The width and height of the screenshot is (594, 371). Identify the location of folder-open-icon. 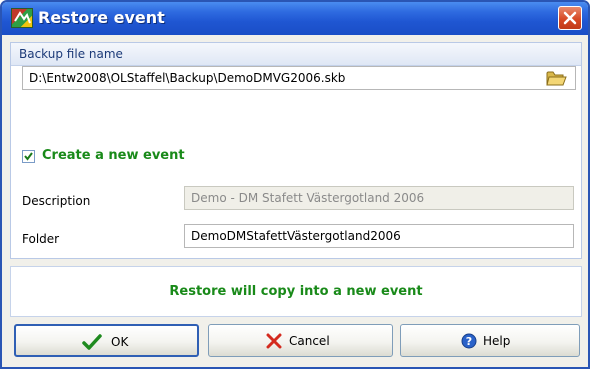
(556, 78).